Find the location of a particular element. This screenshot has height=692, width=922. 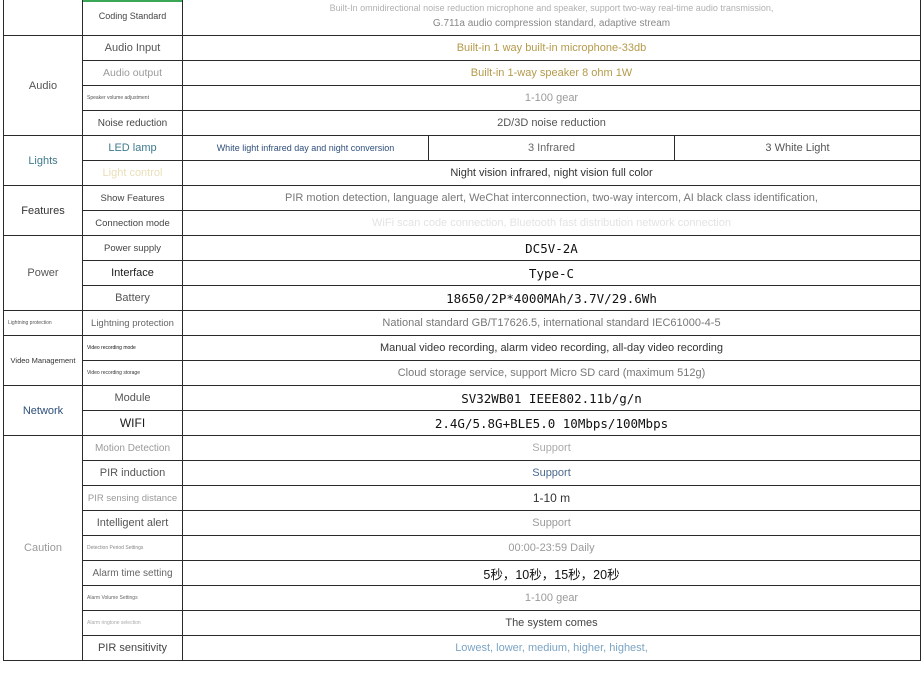

row-label: PIR sensing distance is located at coordinates (132, 498).